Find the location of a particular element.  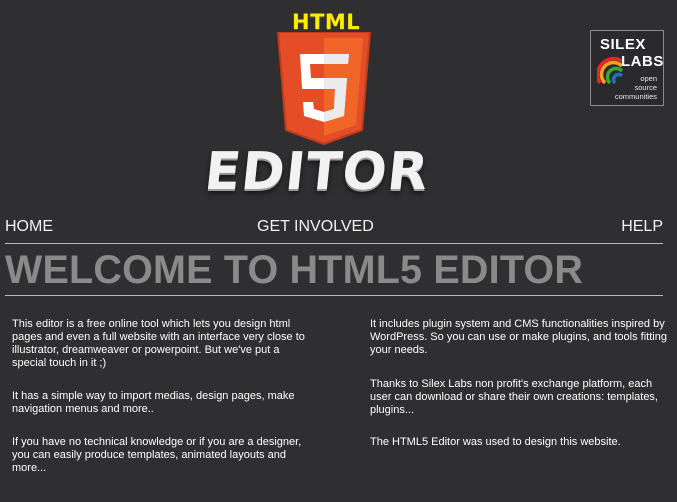

logo-html-text: HTML is located at coordinates (326, 22).